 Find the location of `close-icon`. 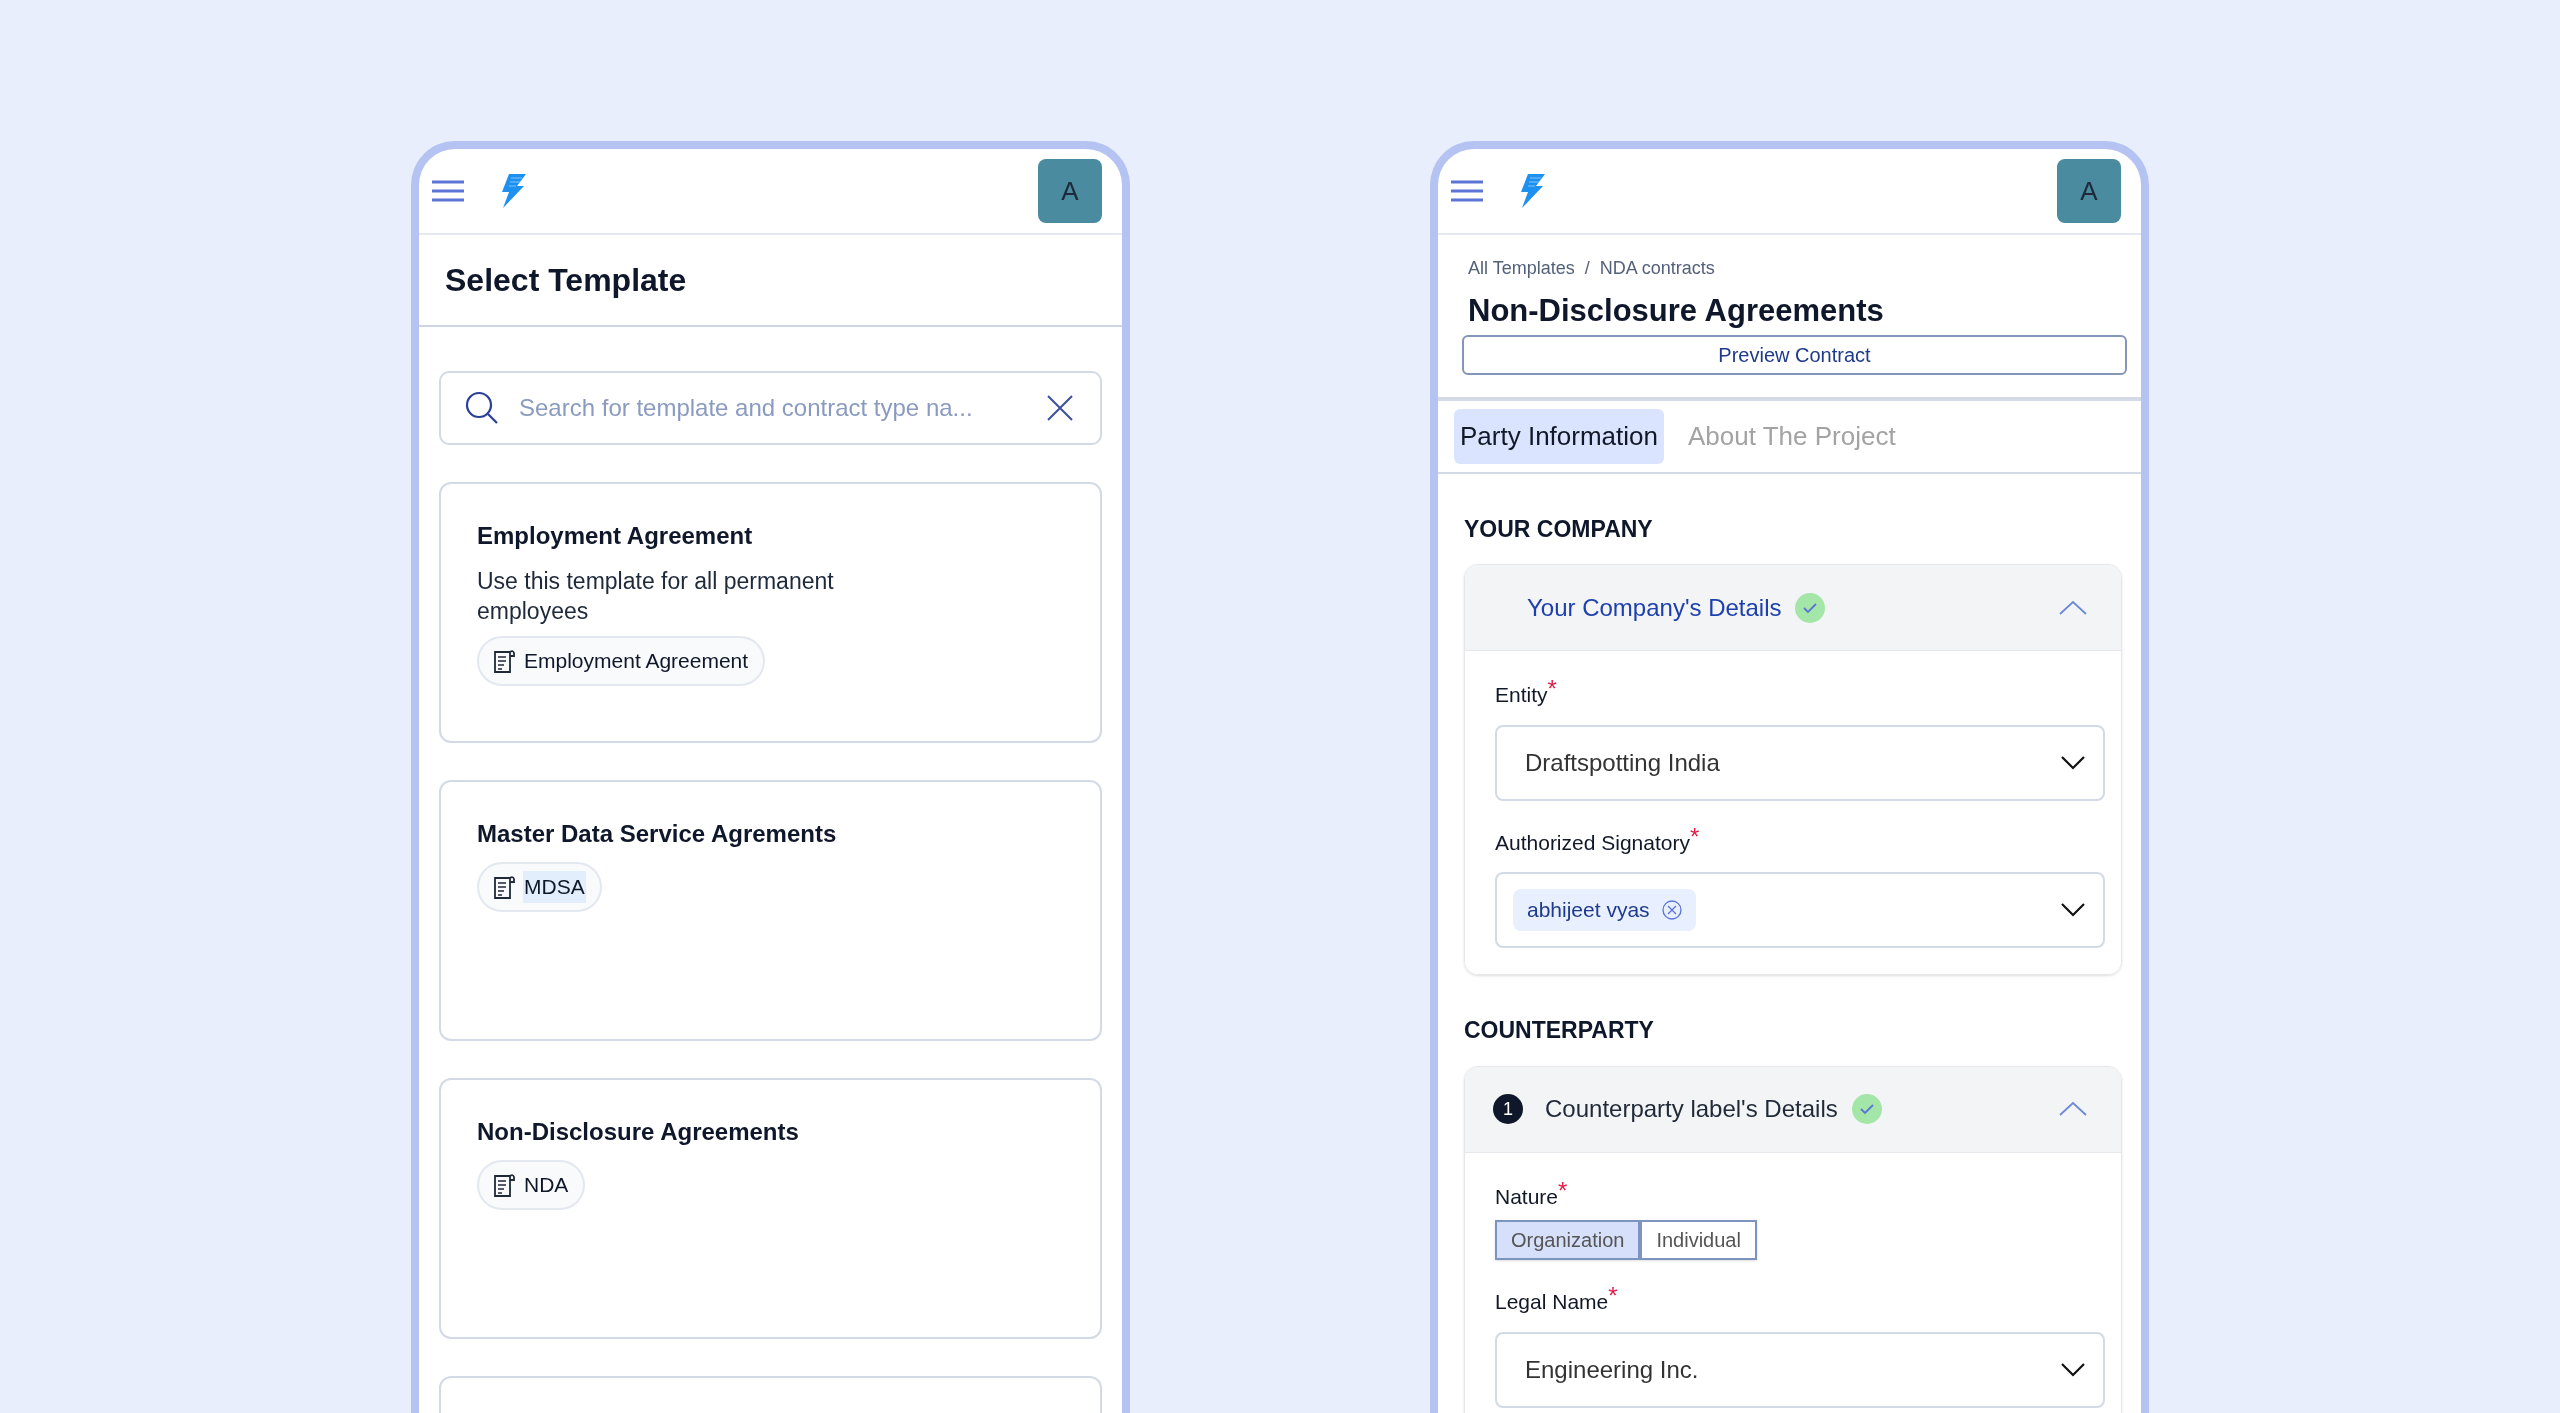

close-icon is located at coordinates (1060, 408).